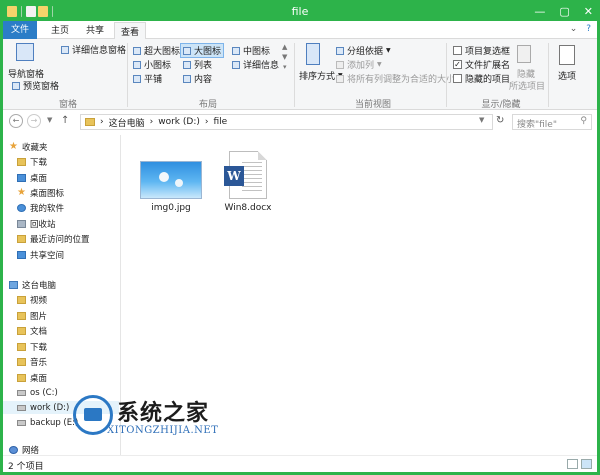 This screenshot has height=475, width=600. I want to click on checkbox-checked: ✓, so click(457, 64).